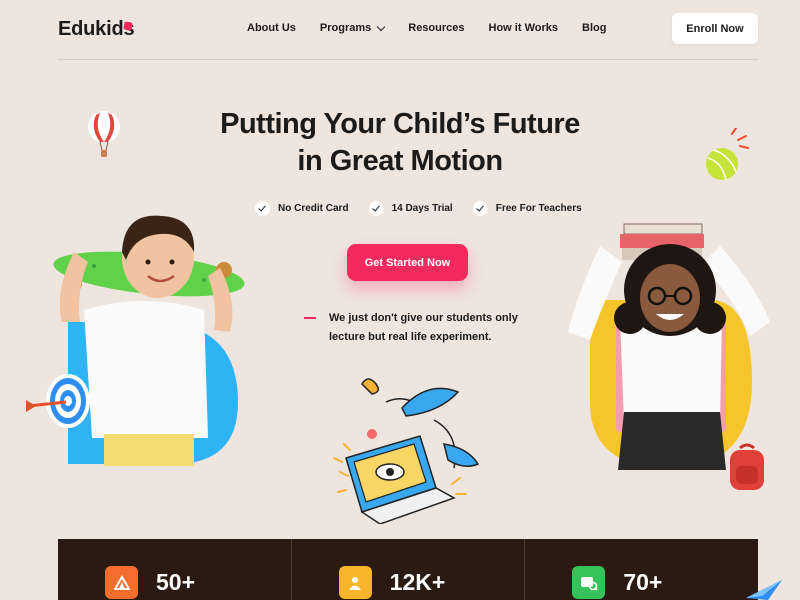  I want to click on backpack-icon, so click(747, 466).